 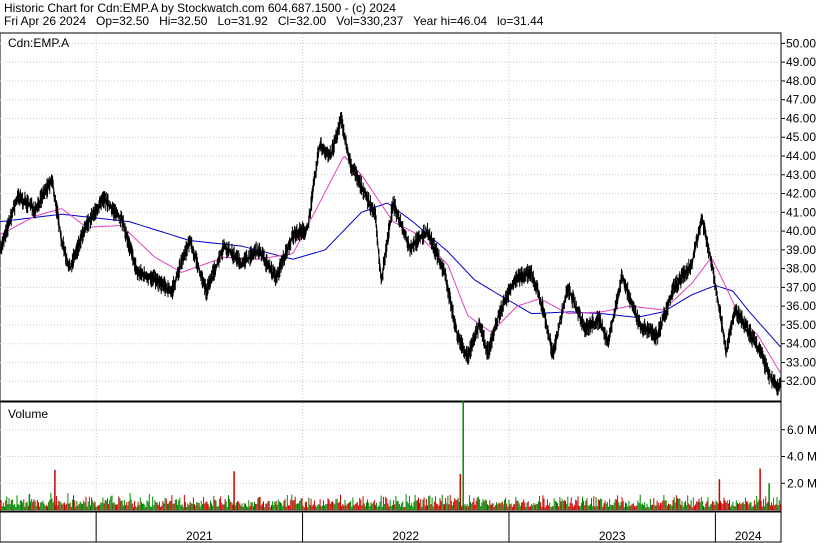 What do you see at coordinates (801, 250) in the screenshot?
I see `price-tick-label: 39.00` at bounding box center [801, 250].